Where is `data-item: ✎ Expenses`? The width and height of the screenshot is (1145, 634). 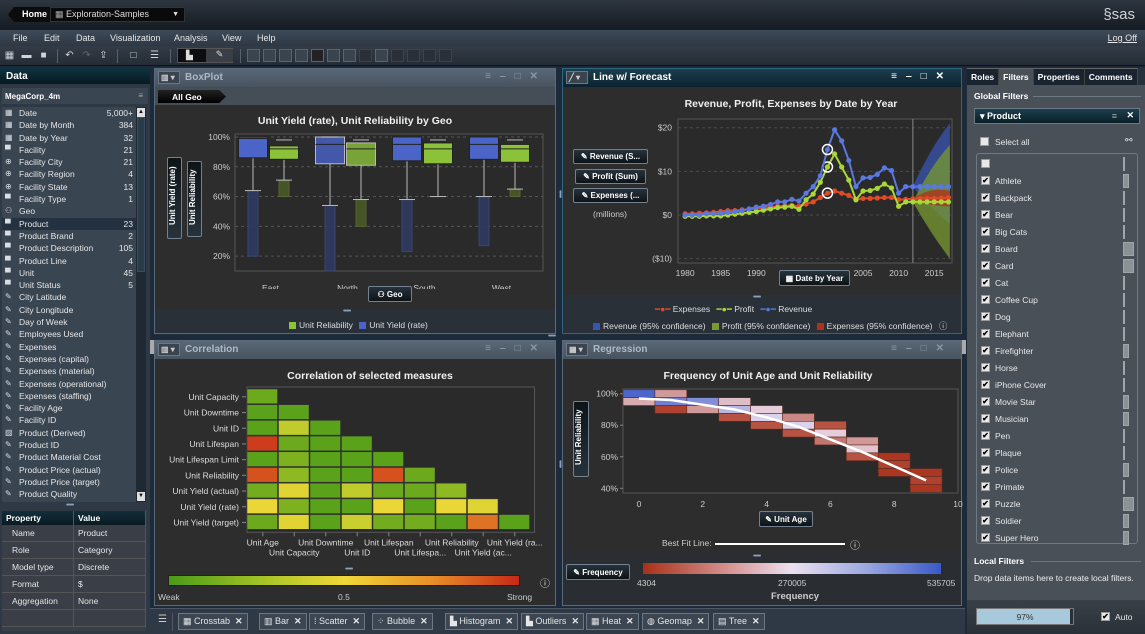 data-item: ✎ Expenses is located at coordinates (69, 347).